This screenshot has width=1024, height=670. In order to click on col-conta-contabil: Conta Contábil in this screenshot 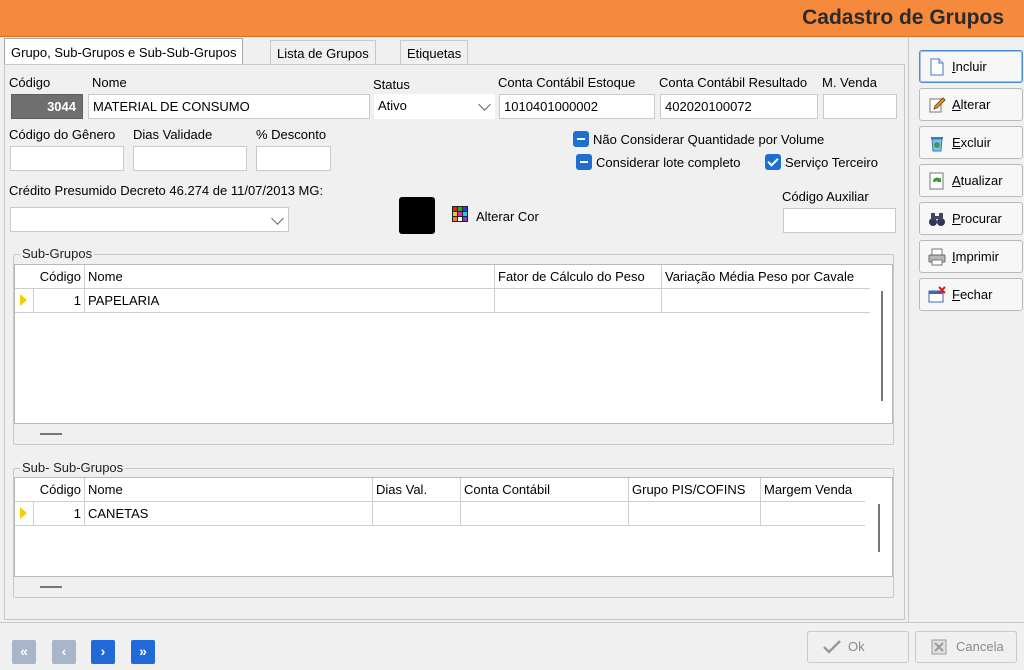, I will do `click(545, 490)`.